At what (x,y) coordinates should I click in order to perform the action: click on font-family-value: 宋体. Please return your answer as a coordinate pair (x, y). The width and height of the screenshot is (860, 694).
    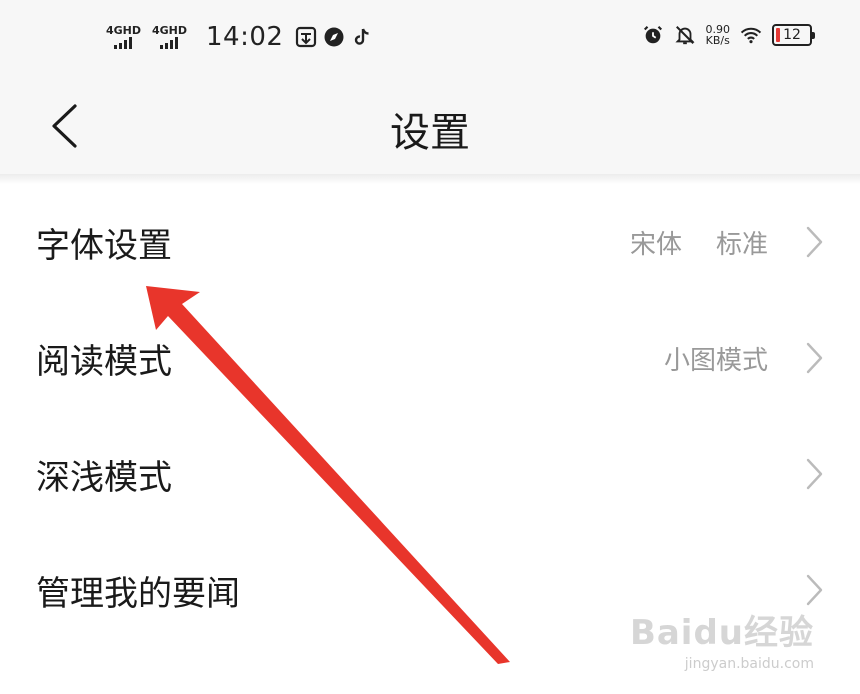
    Looking at the image, I should click on (655, 244).